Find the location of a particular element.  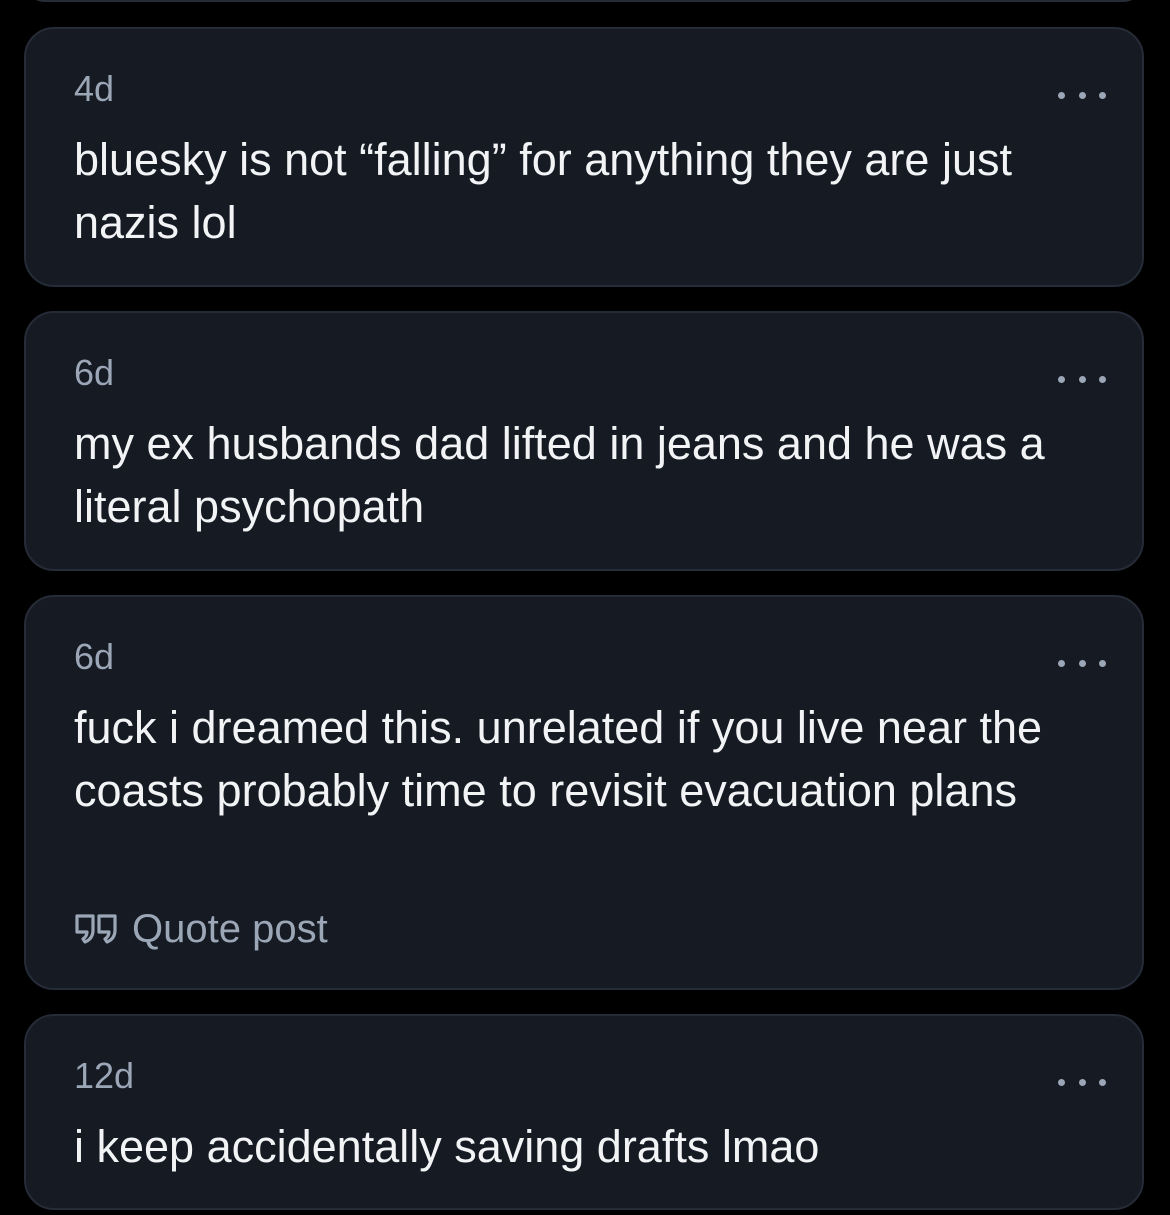

quote-post-label: Quote post is located at coordinates (230, 929).